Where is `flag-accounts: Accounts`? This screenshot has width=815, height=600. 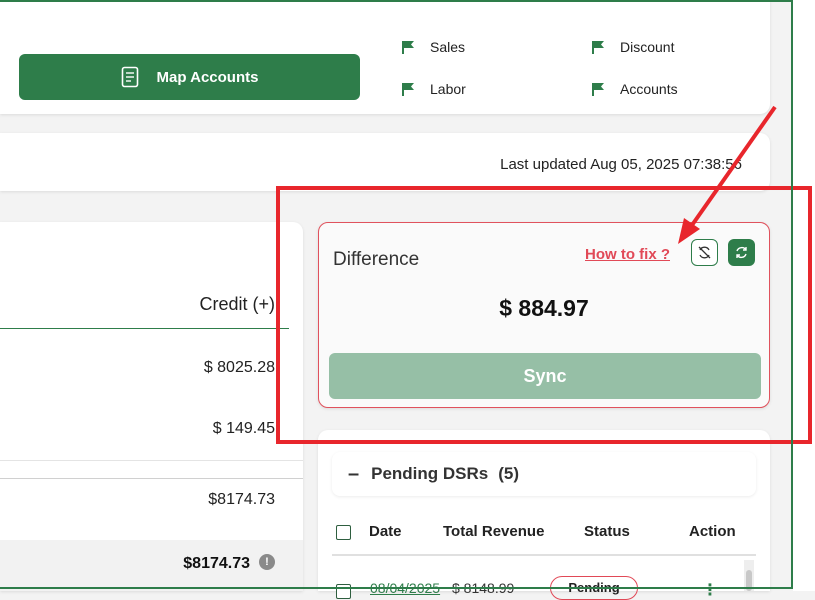 flag-accounts: Accounts is located at coordinates (634, 89).